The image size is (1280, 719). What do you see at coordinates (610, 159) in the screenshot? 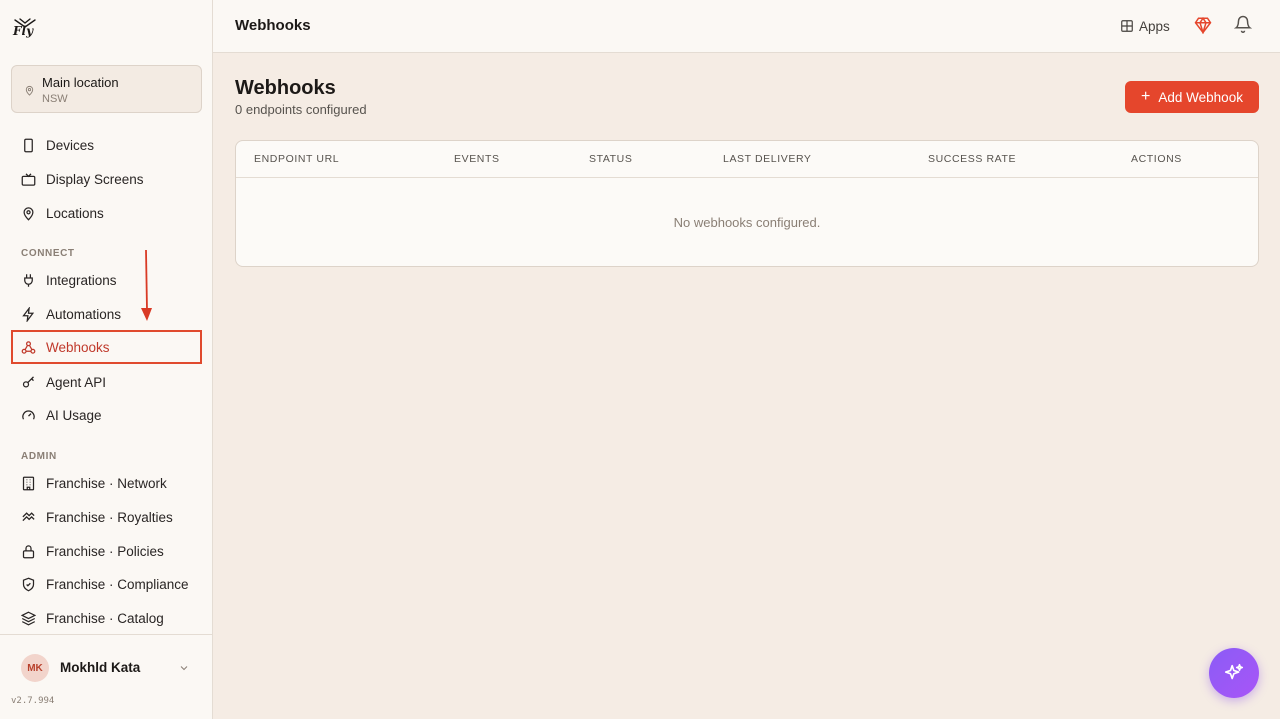
I see `column-header-status: STATUS` at bounding box center [610, 159].